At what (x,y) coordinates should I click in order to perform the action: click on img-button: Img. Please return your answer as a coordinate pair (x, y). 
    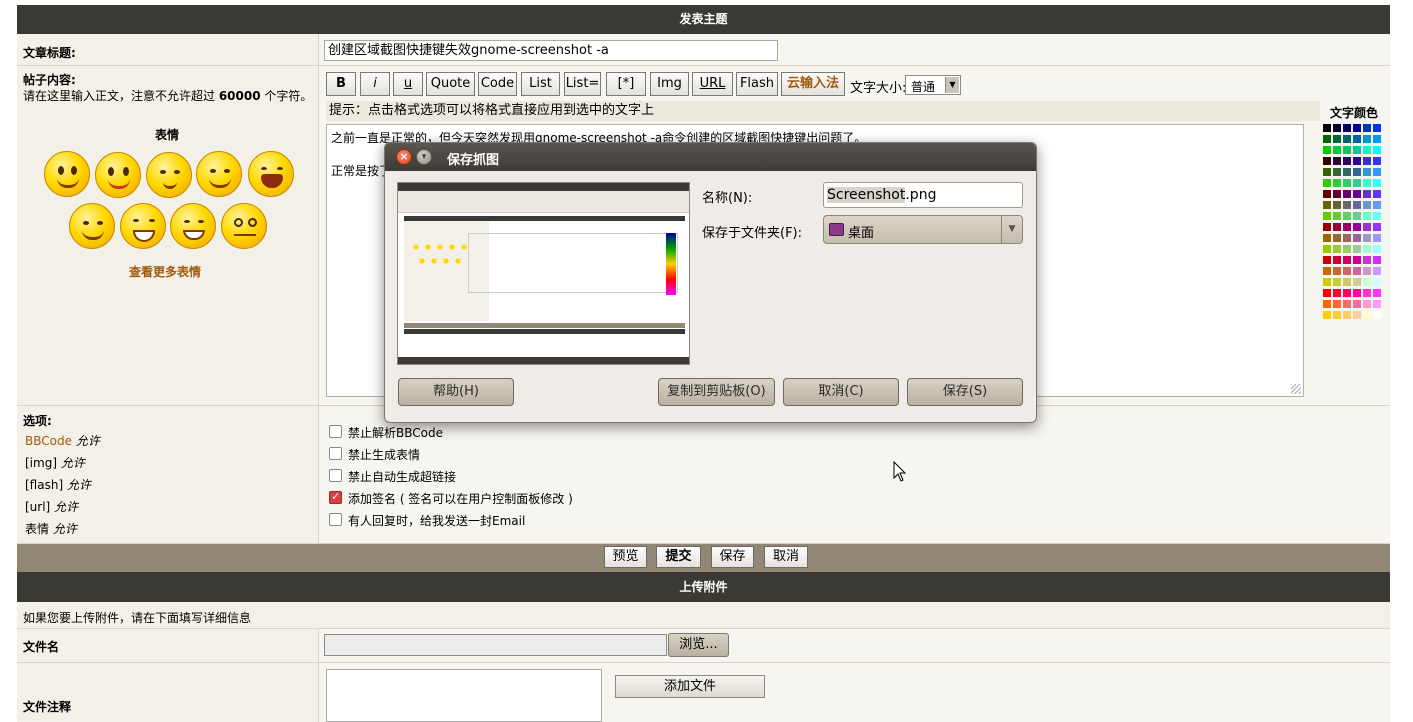
    Looking at the image, I should click on (669, 84).